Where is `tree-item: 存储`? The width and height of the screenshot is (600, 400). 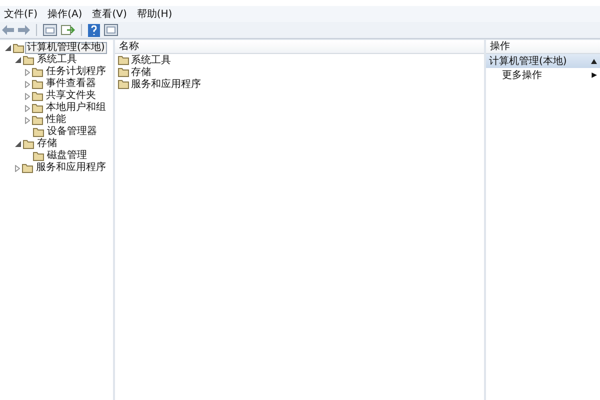
tree-item: 存储 is located at coordinates (47, 144).